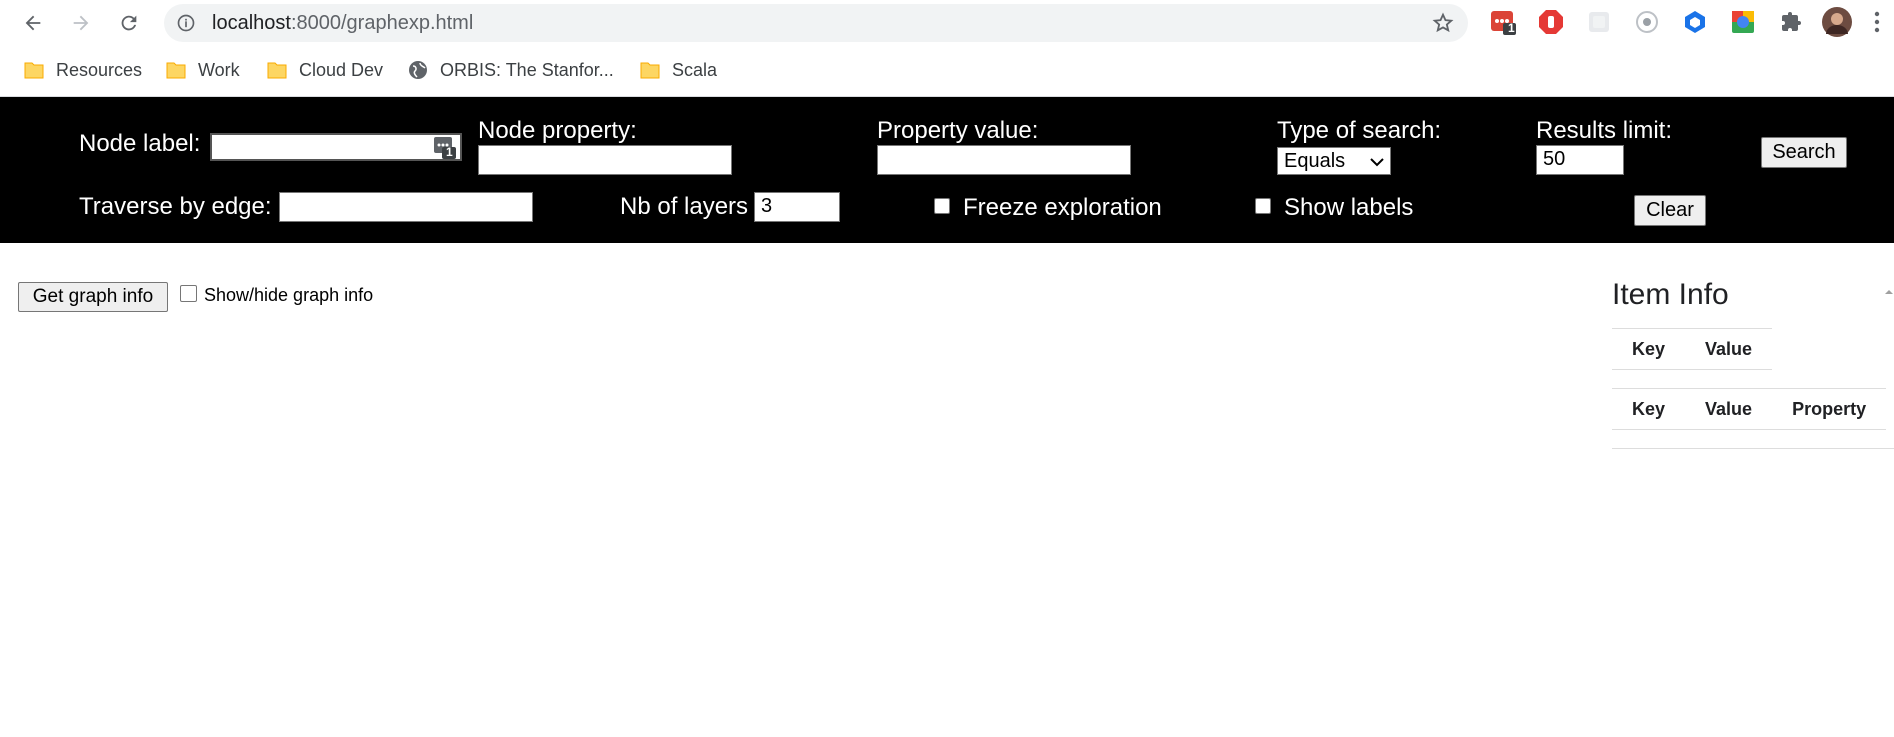 Image resolution: width=1894 pixels, height=737 pixels. What do you see at coordinates (129, 23) in the screenshot?
I see `reload-icon` at bounding box center [129, 23].